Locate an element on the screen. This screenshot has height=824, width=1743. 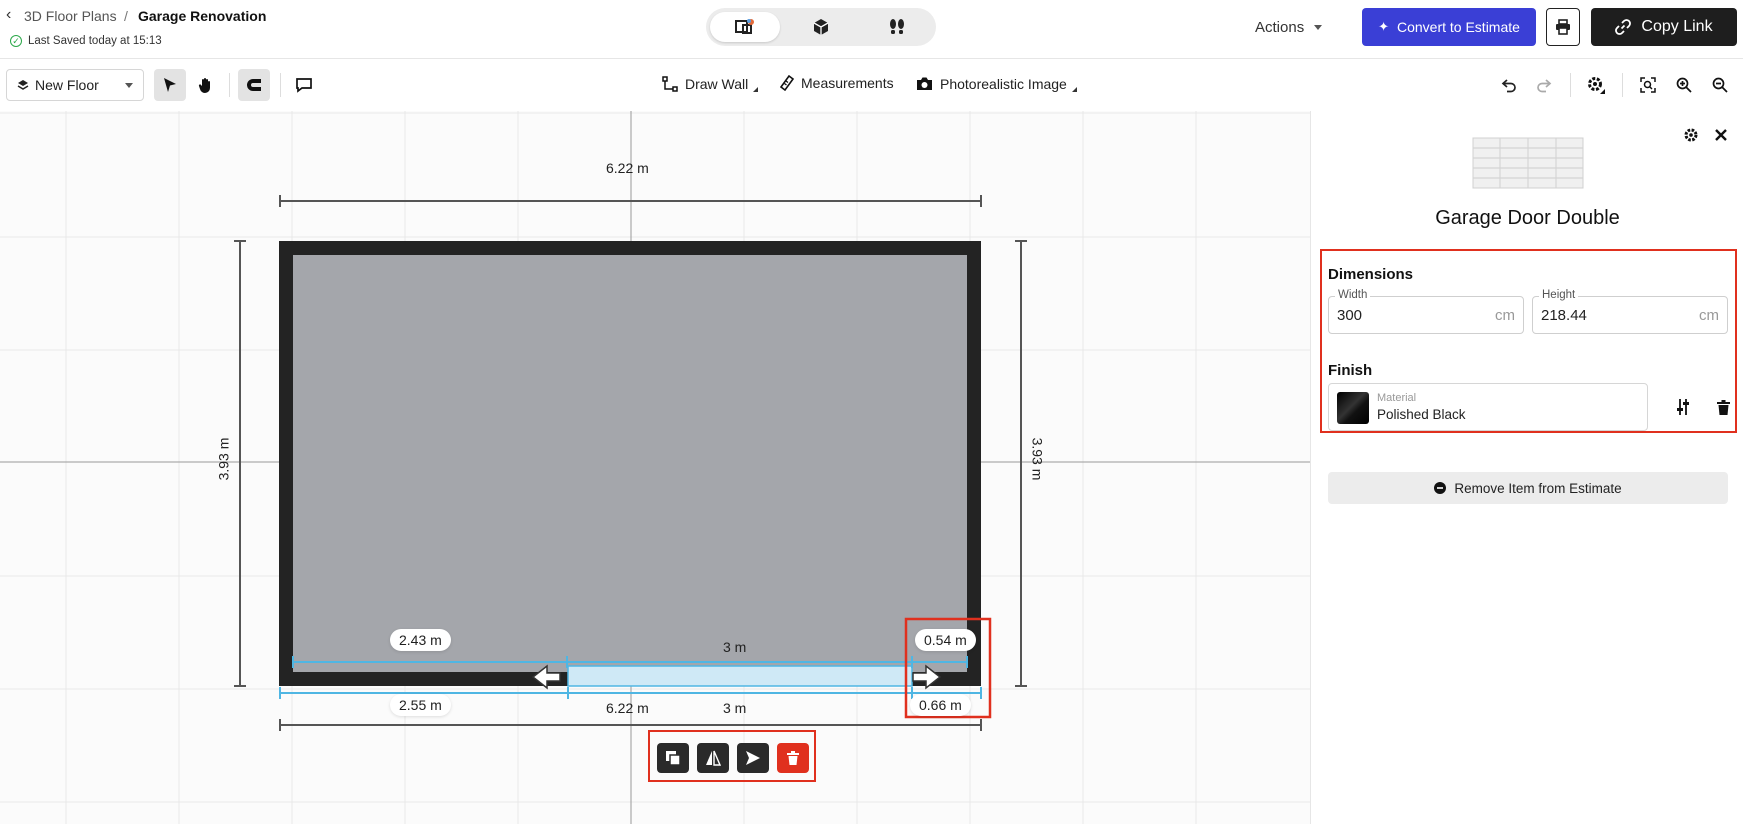
top-width-label: 6.22 m is located at coordinates (627, 168).